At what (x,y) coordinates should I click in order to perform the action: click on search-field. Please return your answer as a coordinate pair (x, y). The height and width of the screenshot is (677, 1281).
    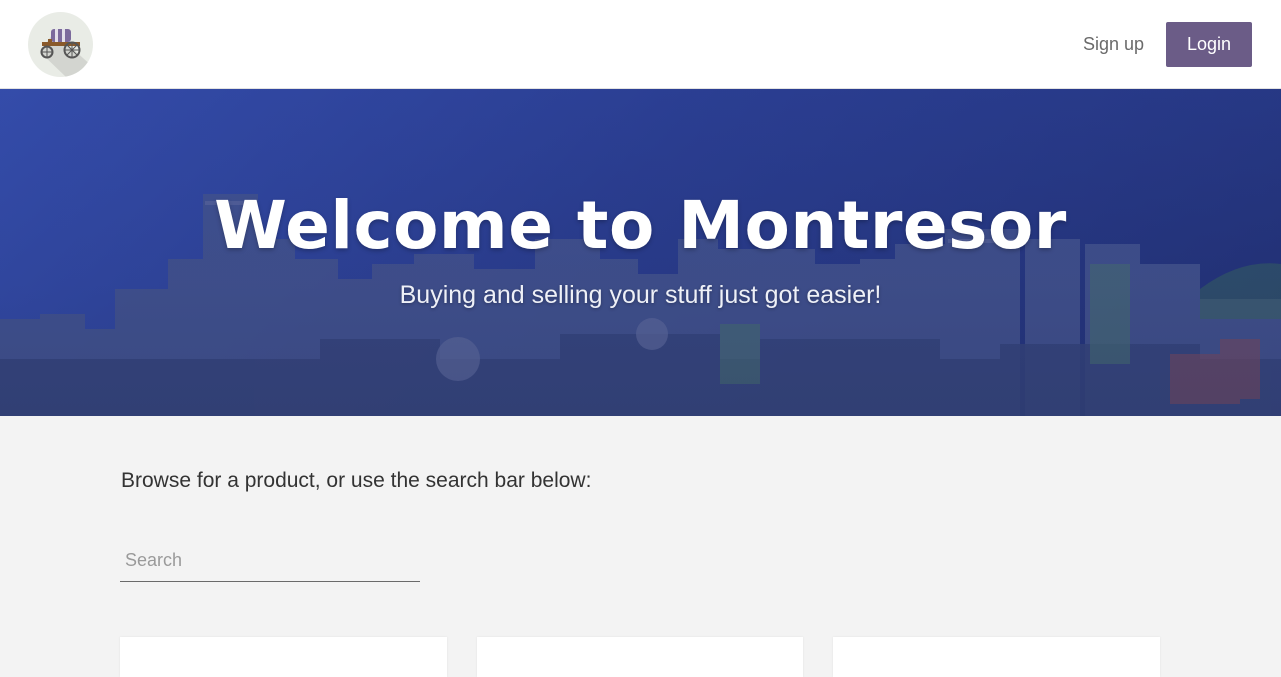
    Looking at the image, I should click on (270, 561).